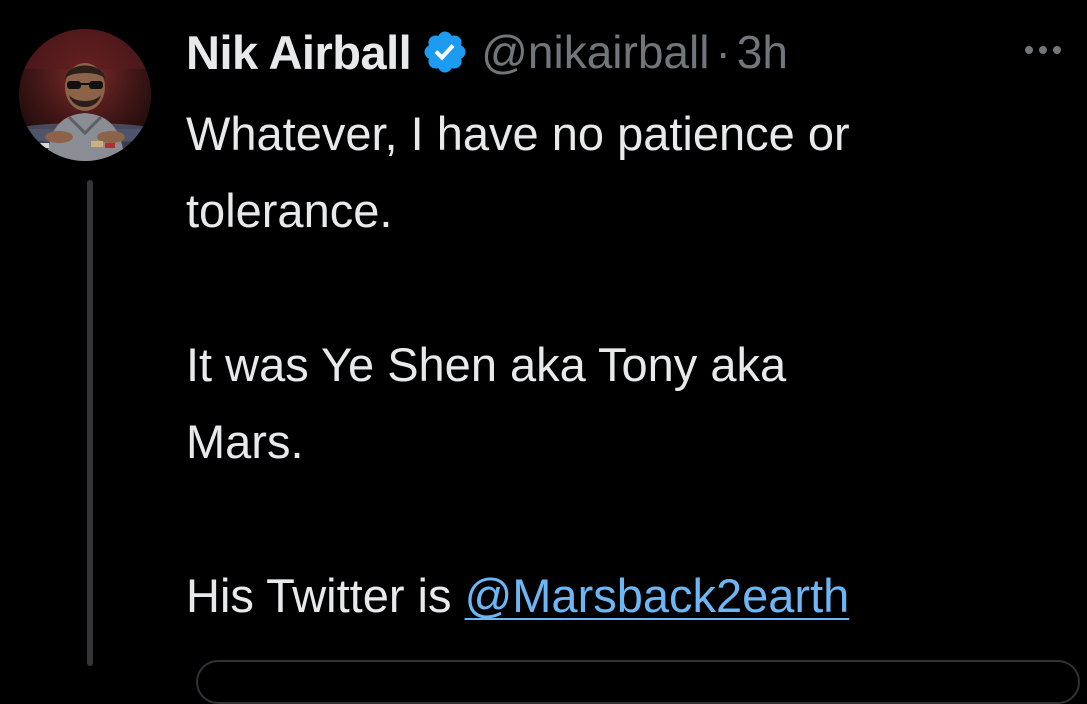 The height and width of the screenshot is (704, 1087). Describe the element at coordinates (245, 441) in the screenshot. I see `tweet-text-line: Mars.` at that location.